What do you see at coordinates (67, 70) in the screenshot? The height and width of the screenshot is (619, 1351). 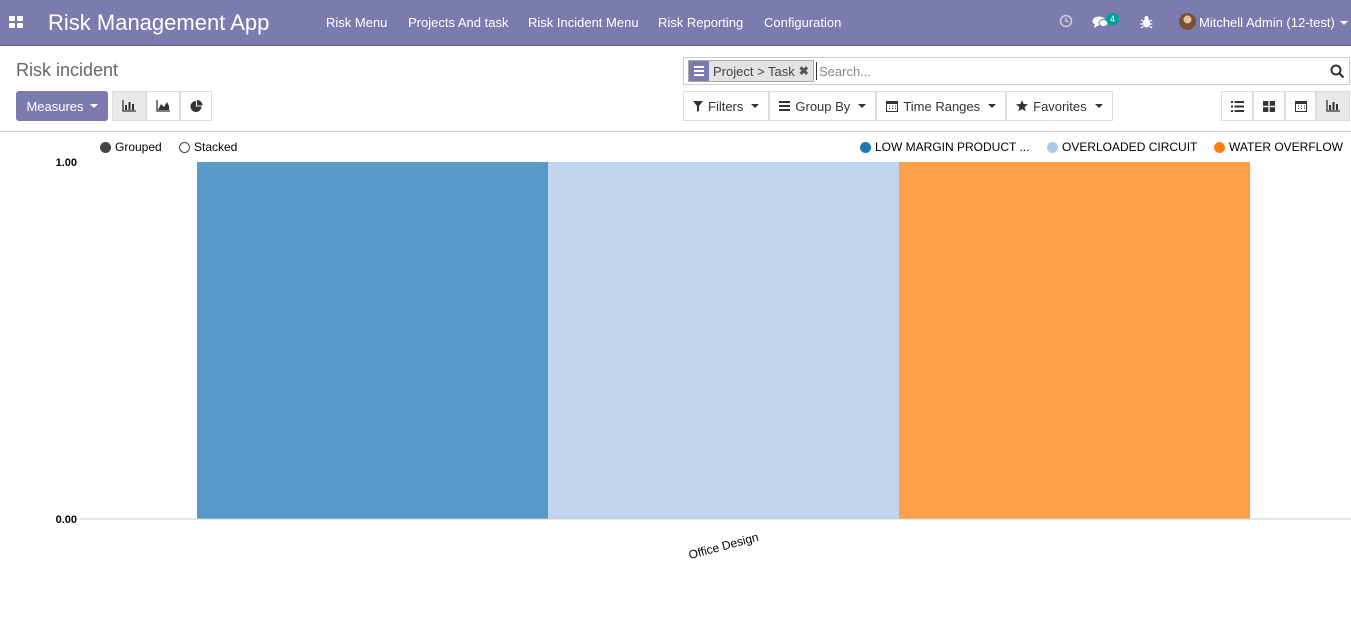 I see `breadcrumb: Risk incident` at bounding box center [67, 70].